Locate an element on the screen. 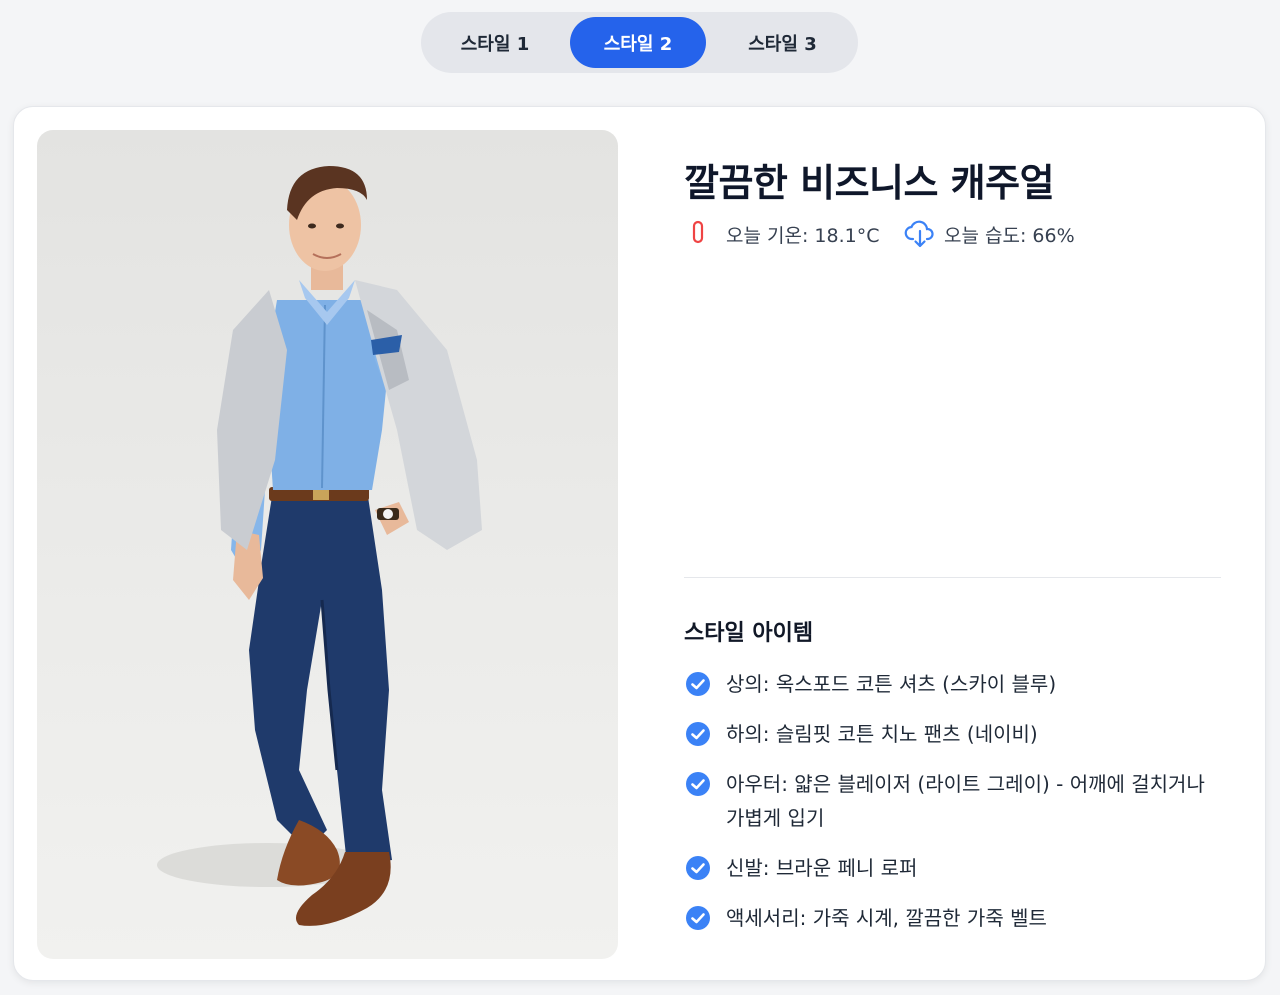 Image resolution: width=1280 pixels, height=995 pixels. list-item: 액세서리: 가죽 시계, 깔끔한 가죽 벨트 is located at coordinates (954, 918).